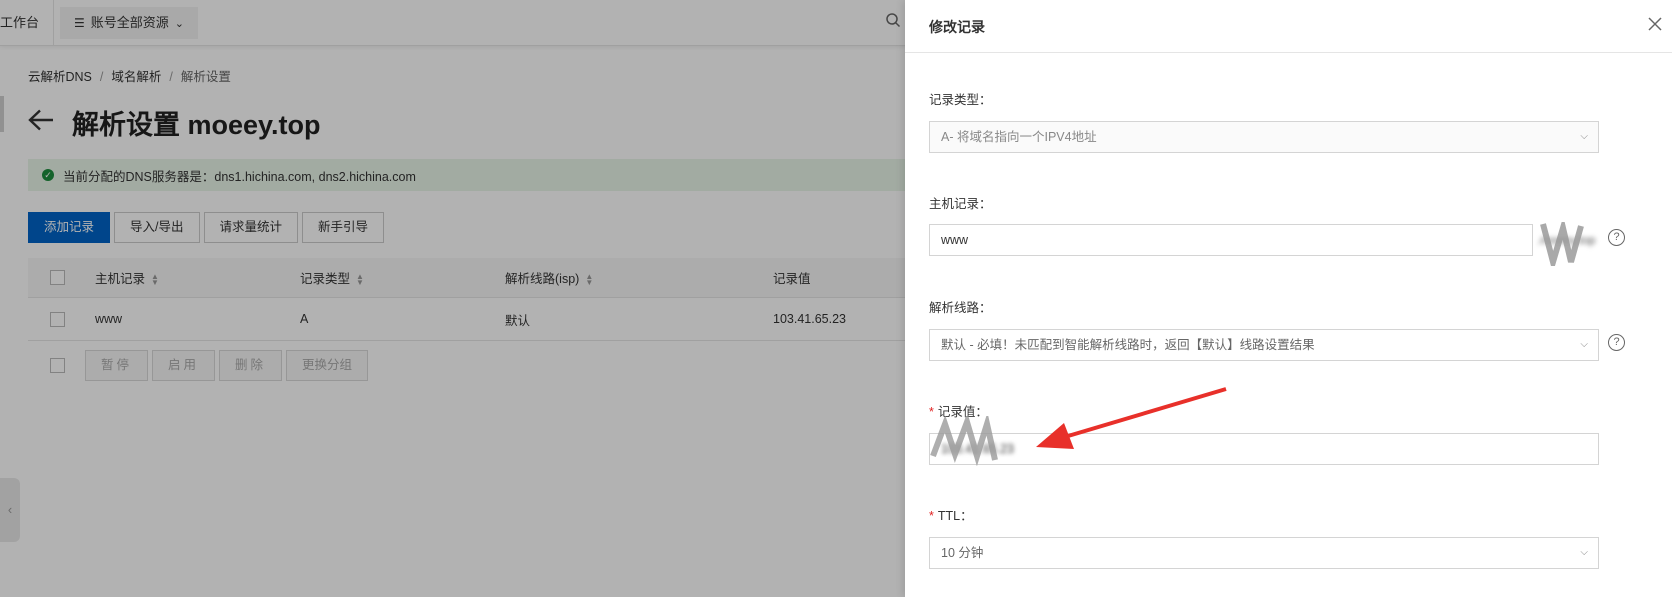  I want to click on record-type-label: 记录类型：, so click(960, 100).